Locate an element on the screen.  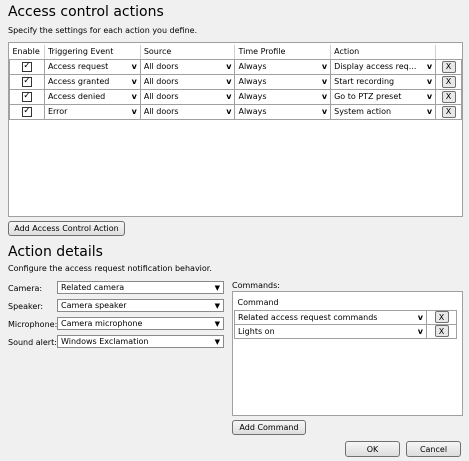
column-header-time-profile: Time Profile is located at coordinates (283, 52).